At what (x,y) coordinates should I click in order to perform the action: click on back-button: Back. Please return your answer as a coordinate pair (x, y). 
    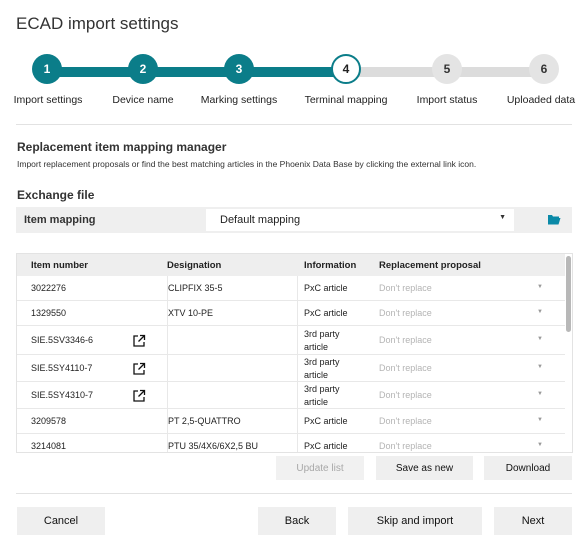
    Looking at the image, I should click on (297, 521).